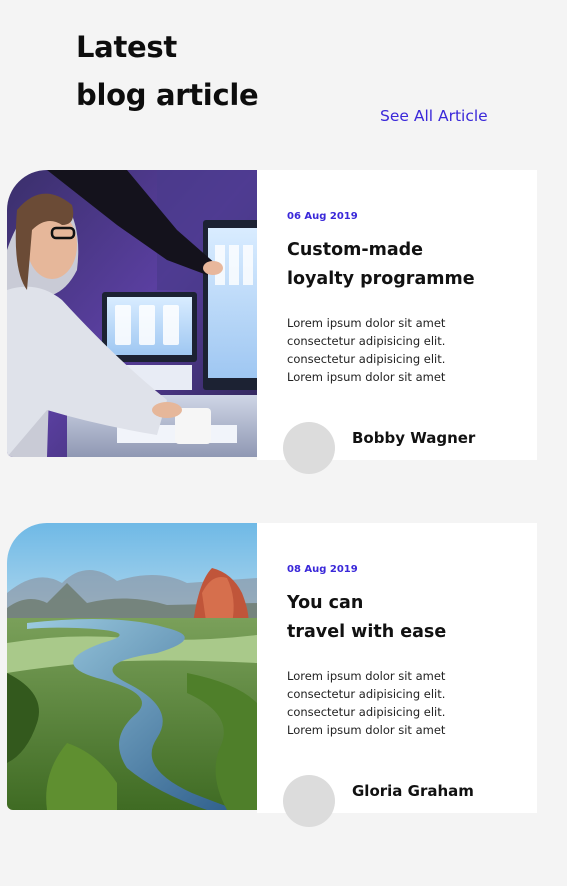  What do you see at coordinates (206, 71) in the screenshot?
I see `page-title: Latest blog article` at bounding box center [206, 71].